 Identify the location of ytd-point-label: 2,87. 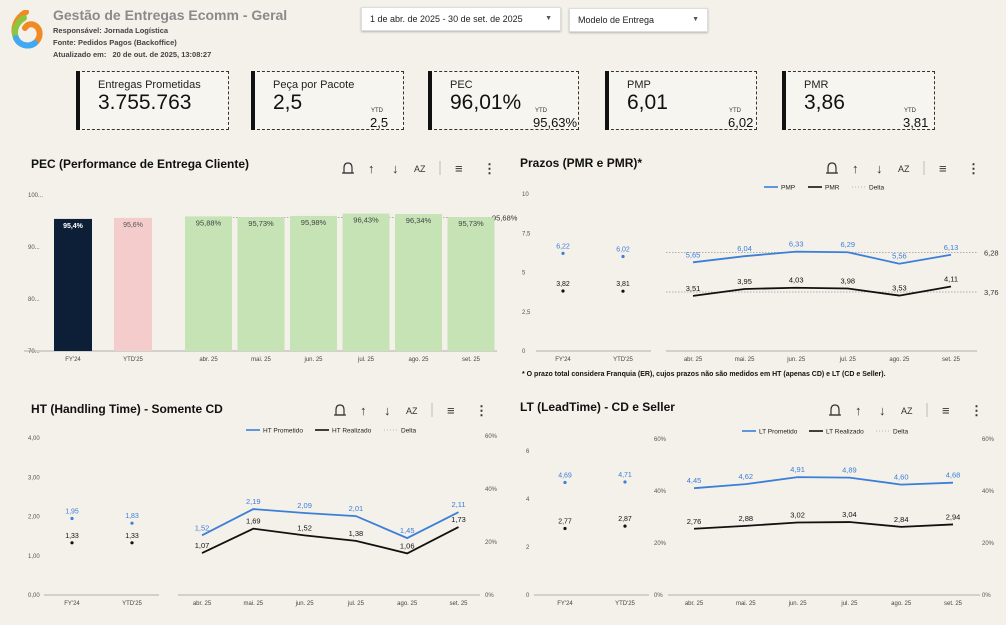
(625, 519).